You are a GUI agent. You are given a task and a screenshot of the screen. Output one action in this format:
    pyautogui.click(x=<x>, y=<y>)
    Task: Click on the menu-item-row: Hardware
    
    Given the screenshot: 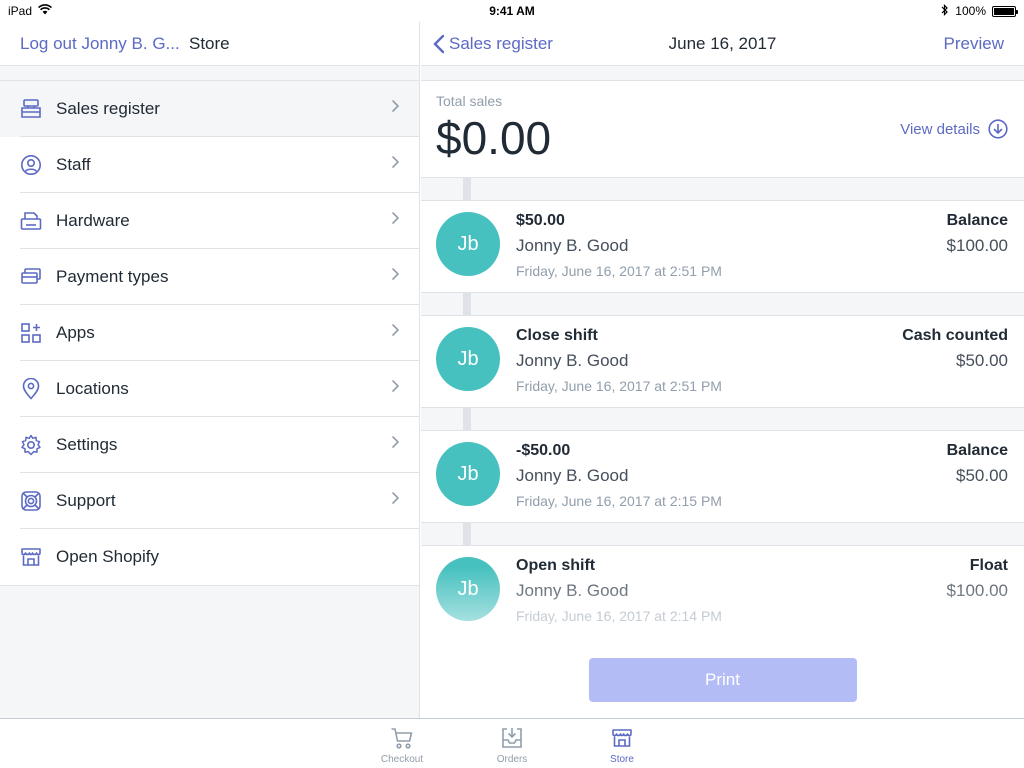 What is the action you would take?
    pyautogui.click(x=219, y=221)
    